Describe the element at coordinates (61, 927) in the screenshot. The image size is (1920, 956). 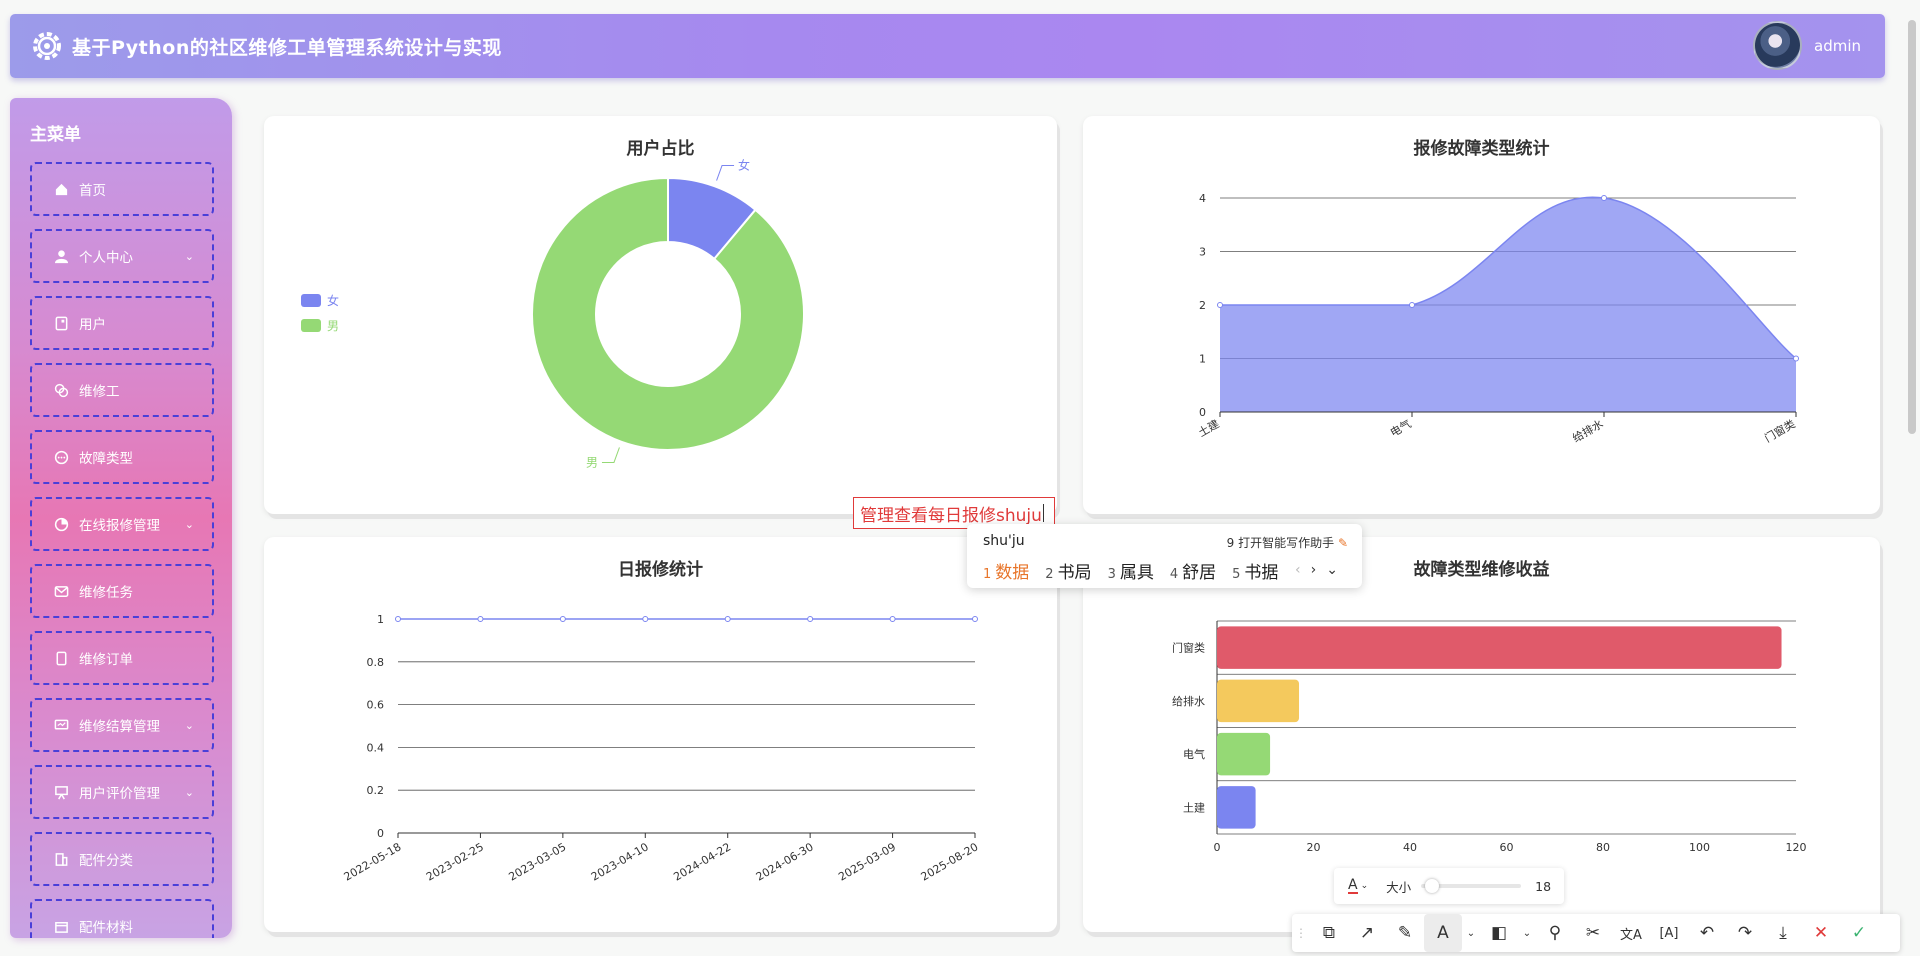
I see `box-icon` at that location.